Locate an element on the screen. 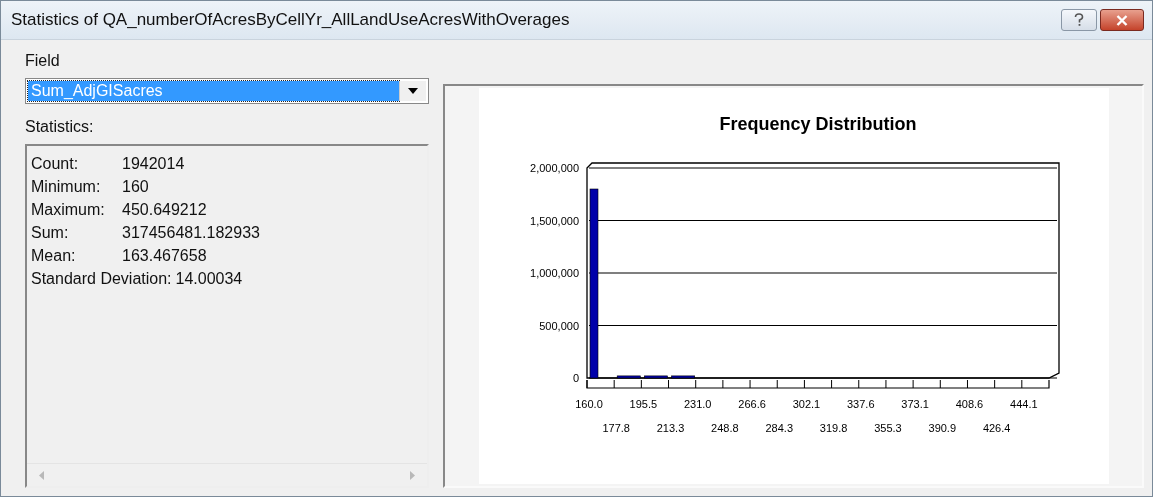 The width and height of the screenshot is (1153, 497). statistic-name: Standard Deviation: is located at coordinates (101, 279).